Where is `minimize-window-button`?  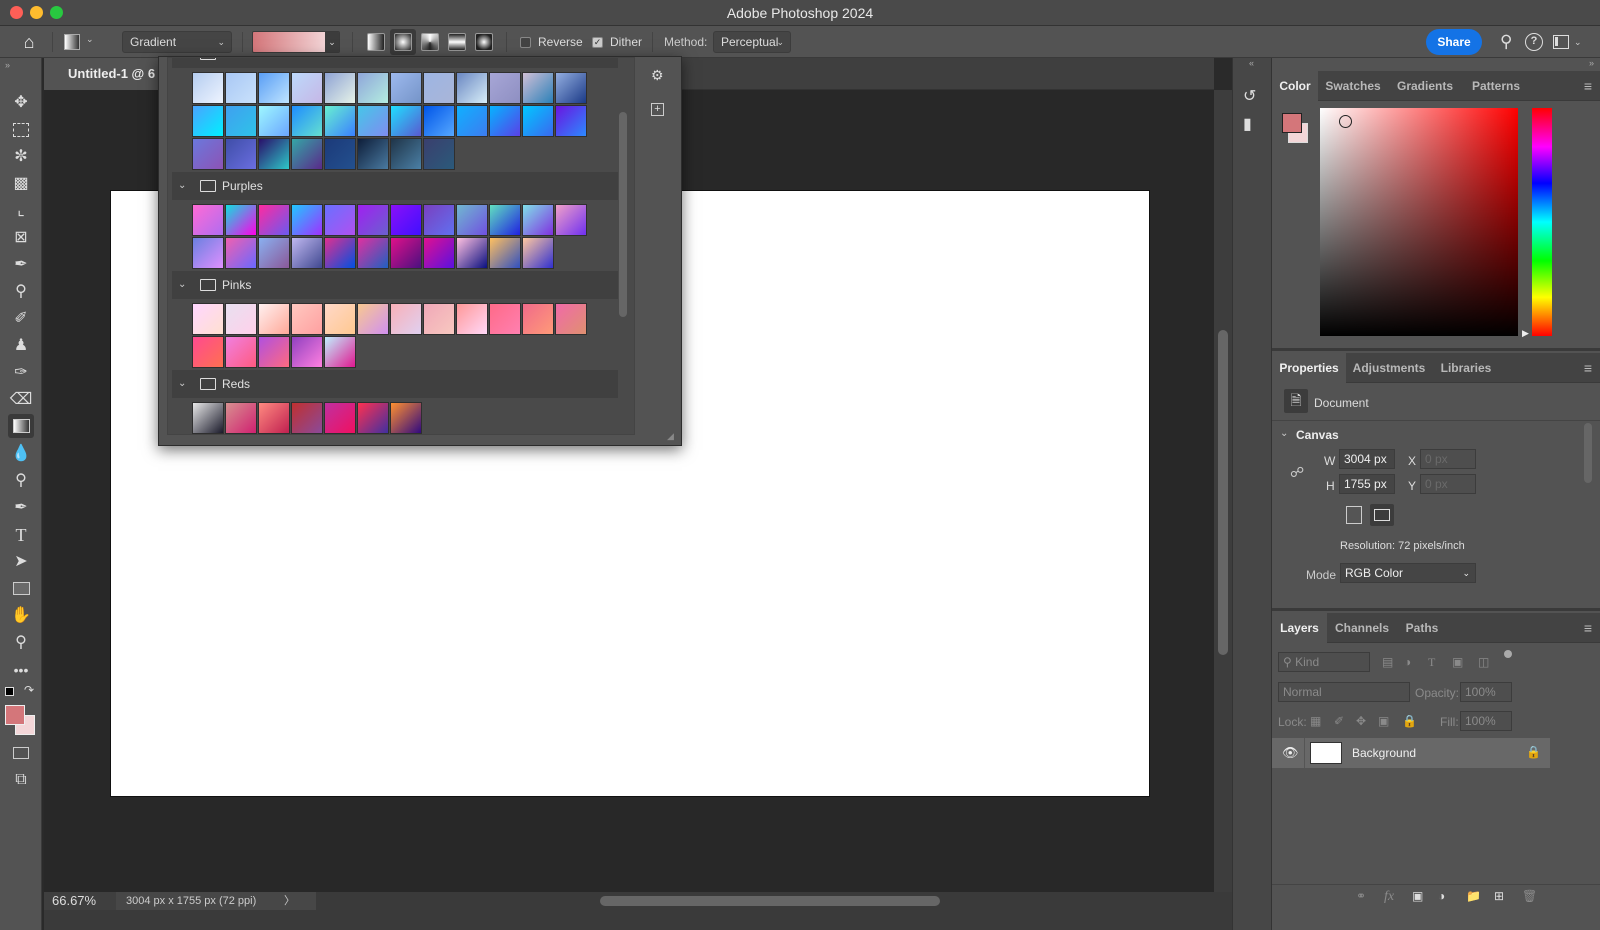
minimize-window-button is located at coordinates (36, 12).